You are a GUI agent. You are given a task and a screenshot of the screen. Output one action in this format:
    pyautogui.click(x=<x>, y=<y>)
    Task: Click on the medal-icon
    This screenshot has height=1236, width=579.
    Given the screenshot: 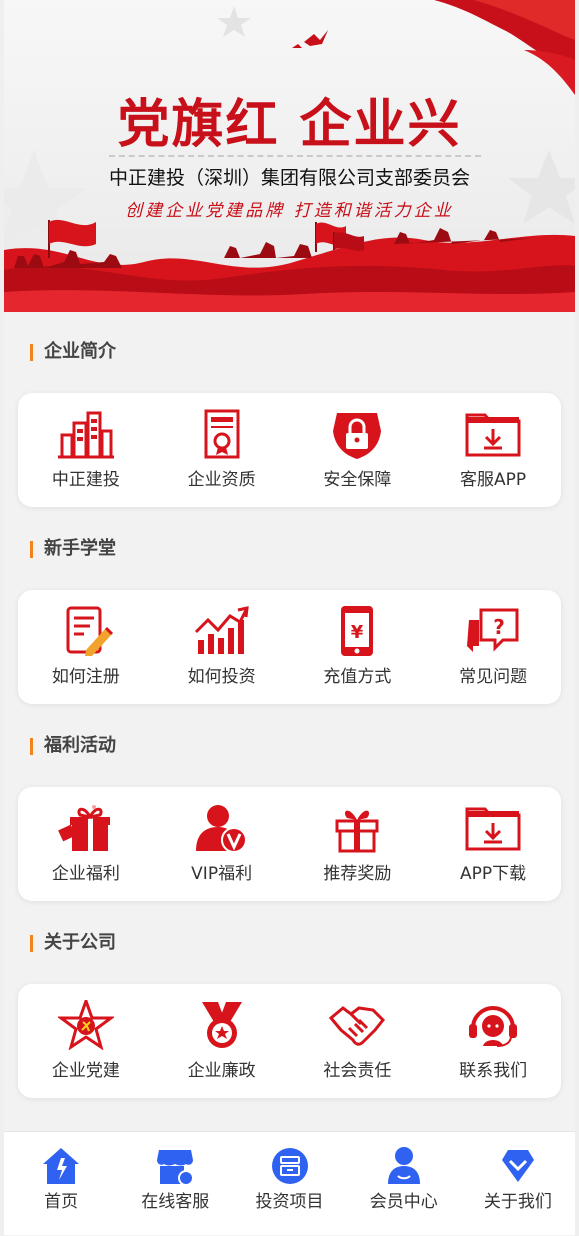 What is the action you would take?
    pyautogui.click(x=221, y=1025)
    